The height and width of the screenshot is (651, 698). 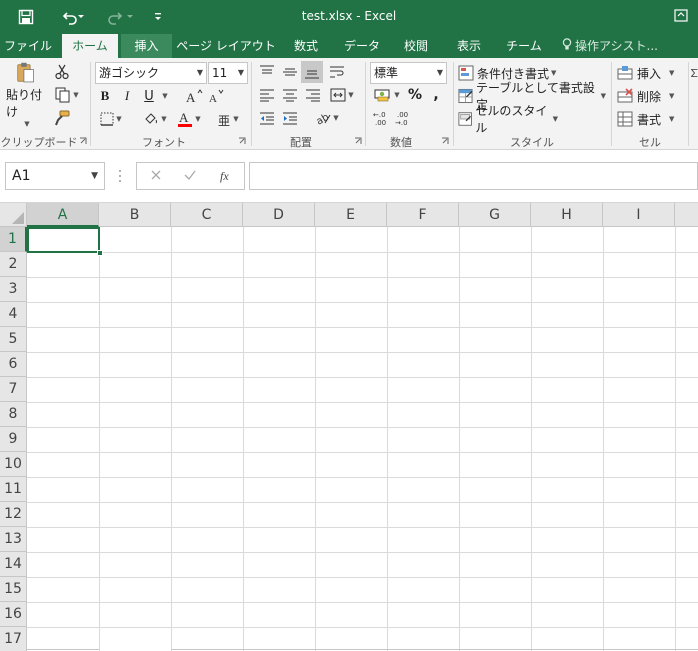 I want to click on cell-styles-button: セルのスタイル ▼, so click(x=508, y=119).